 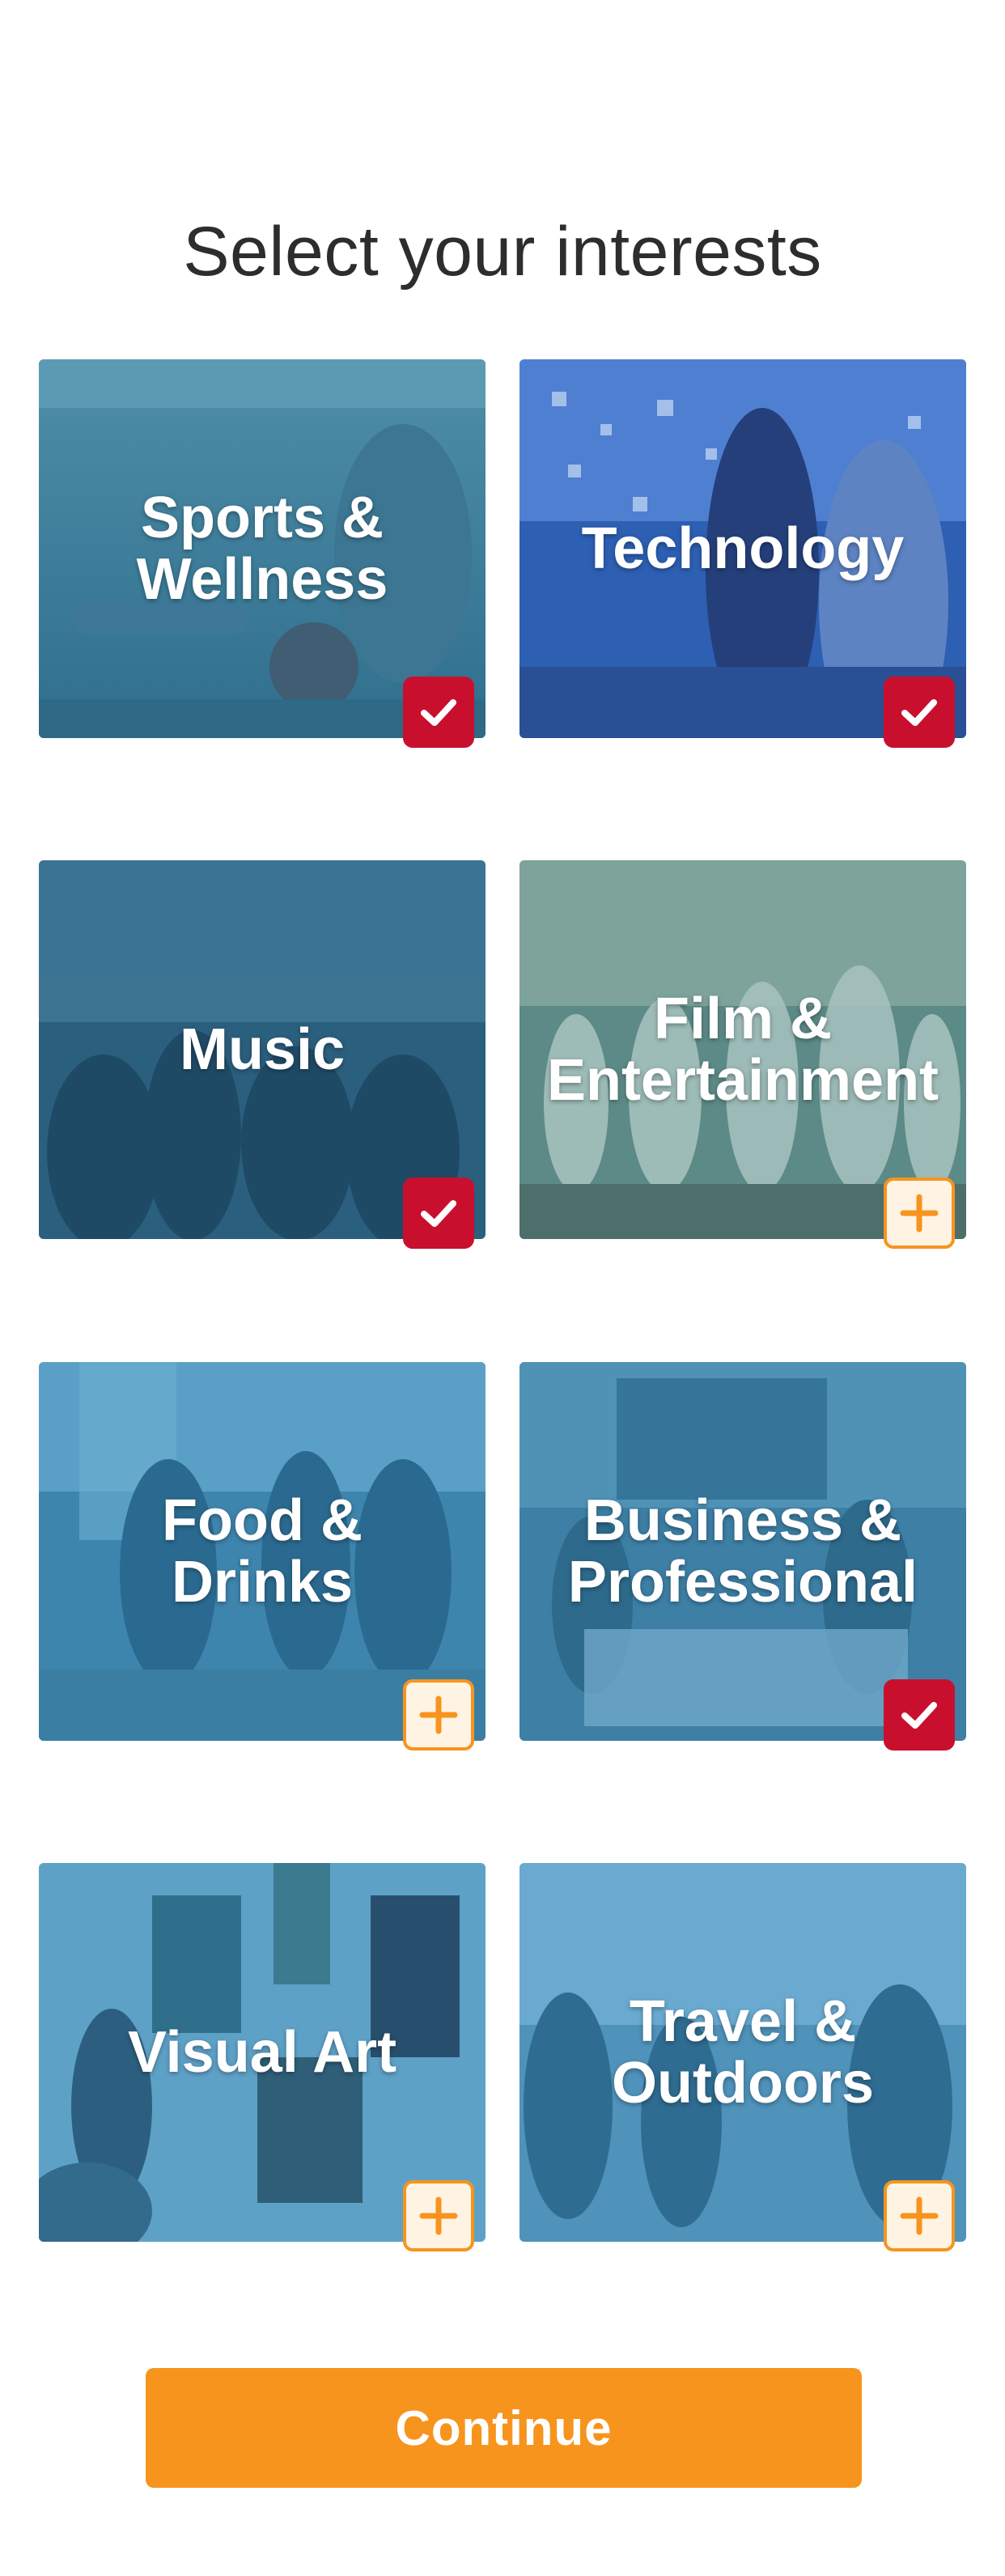 I want to click on interest-card-visual-art: Visual Art, so click(x=262, y=2057).